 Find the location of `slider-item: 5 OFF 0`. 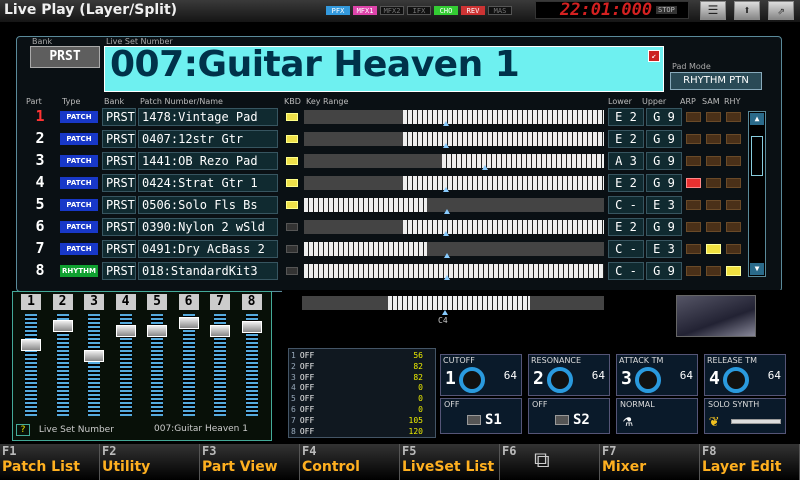

slider-item: 5 OFF 0 is located at coordinates (363, 399).